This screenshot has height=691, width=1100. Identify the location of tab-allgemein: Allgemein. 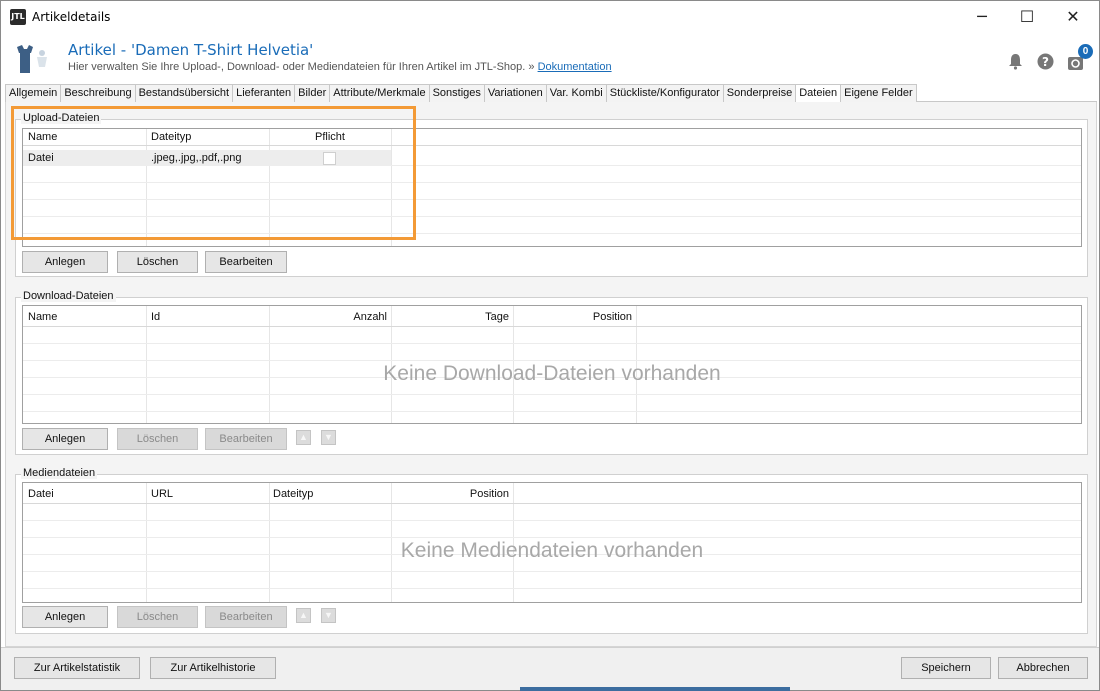
(33, 93).